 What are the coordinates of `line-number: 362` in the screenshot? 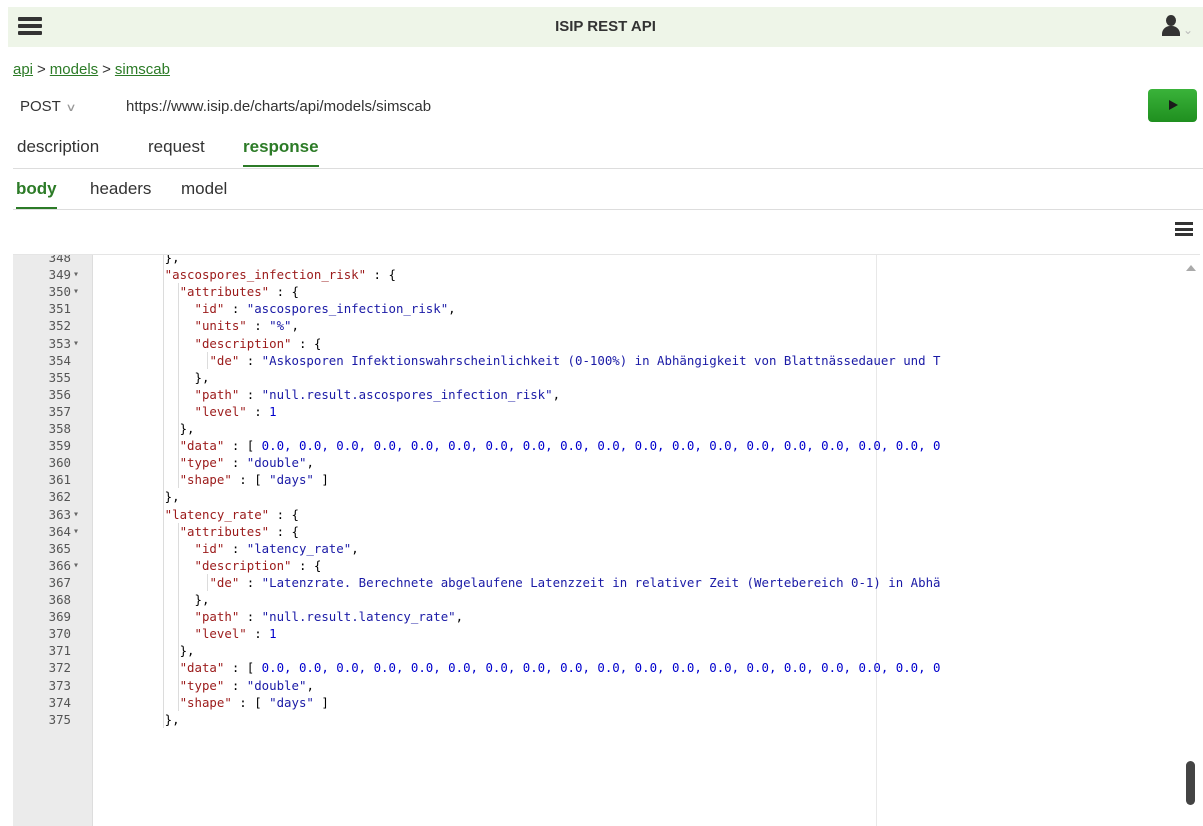 It's located at (59, 497).